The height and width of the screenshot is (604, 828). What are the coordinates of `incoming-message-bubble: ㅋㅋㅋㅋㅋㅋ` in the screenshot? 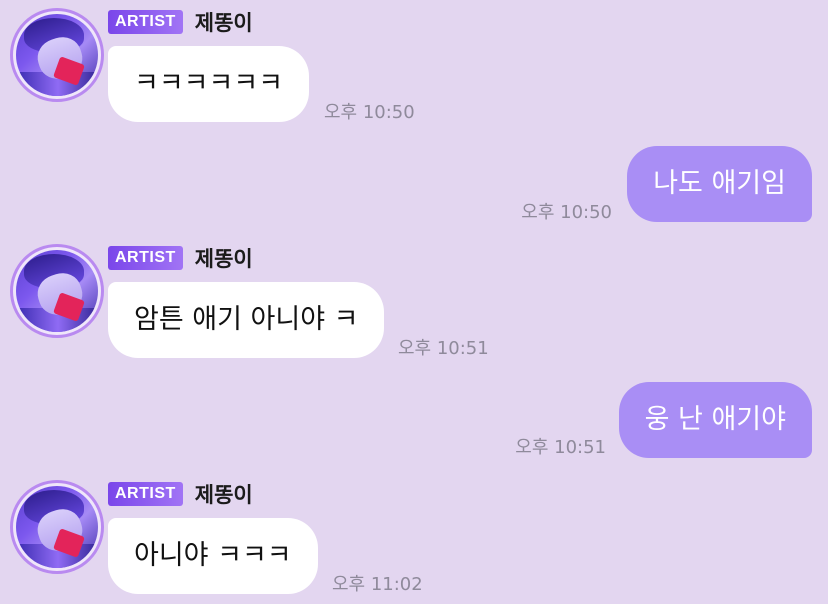 It's located at (209, 84).